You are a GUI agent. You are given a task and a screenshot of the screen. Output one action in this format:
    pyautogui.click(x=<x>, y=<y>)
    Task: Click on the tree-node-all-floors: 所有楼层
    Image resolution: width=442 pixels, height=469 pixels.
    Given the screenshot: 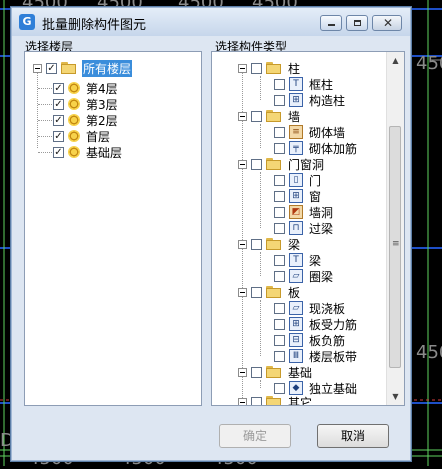 What is the action you would take?
    pyautogui.click(x=83, y=68)
    